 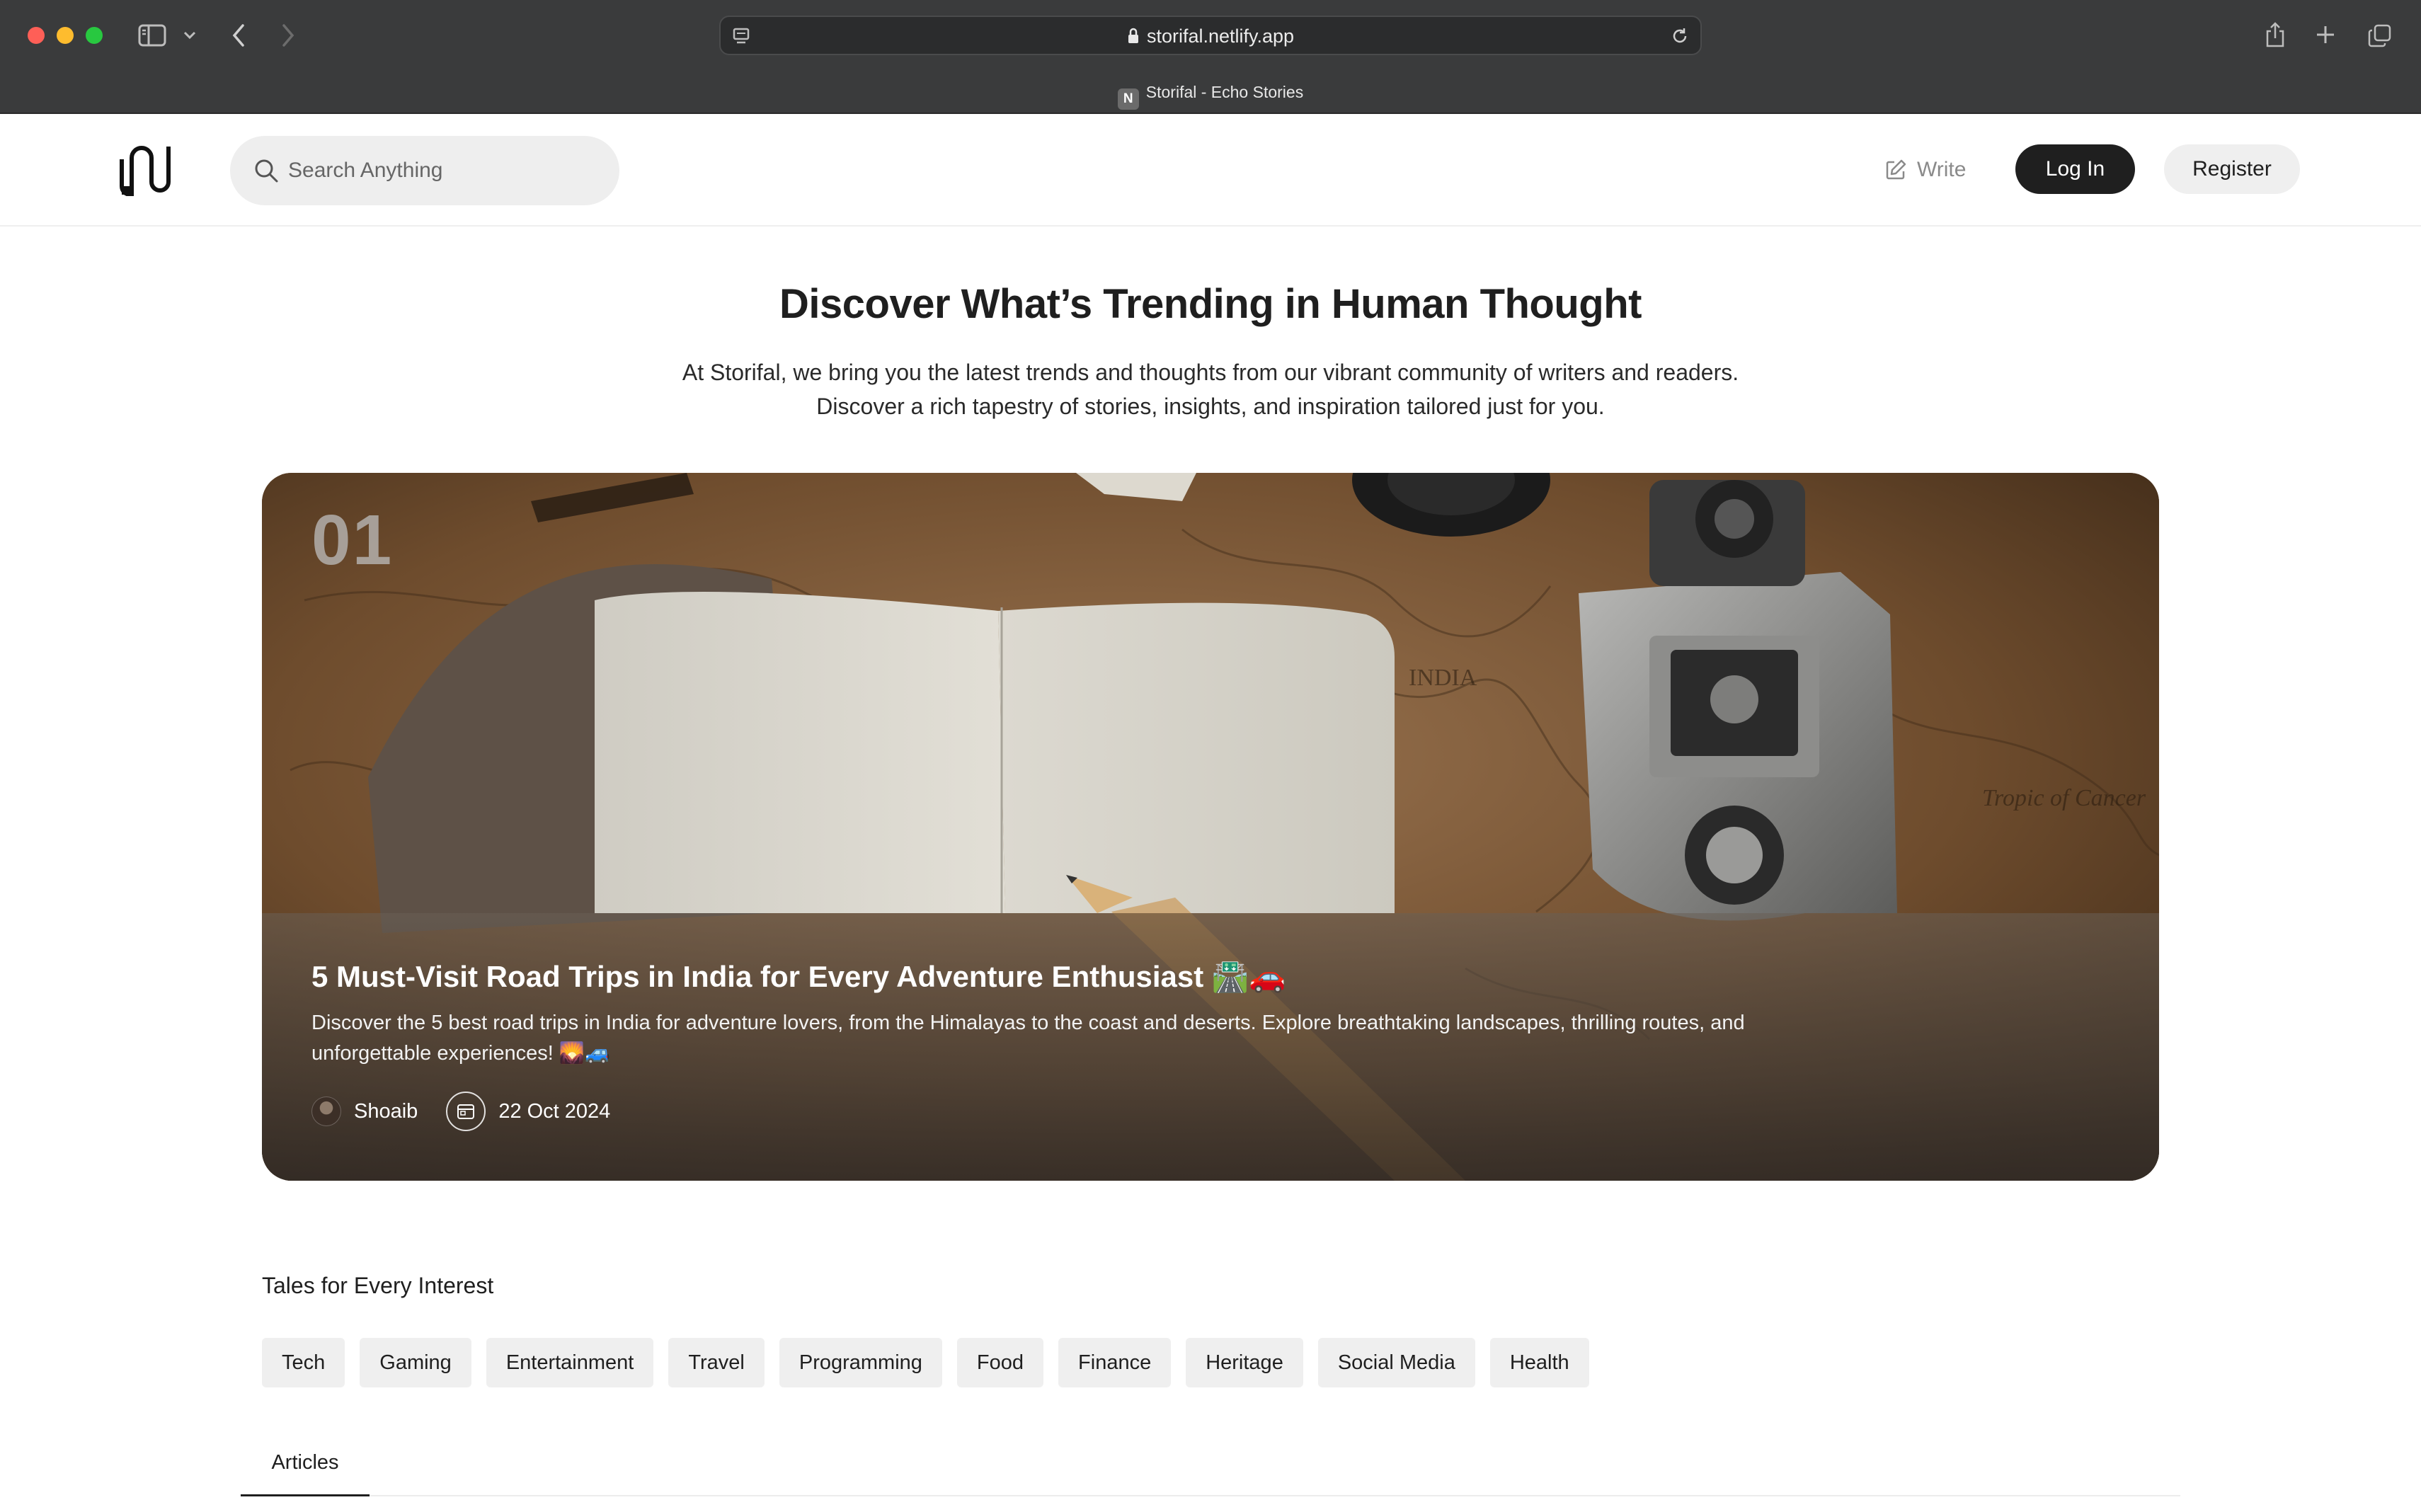 I want to click on category-chip-entertainment: Entertainment, so click(x=570, y=1362).